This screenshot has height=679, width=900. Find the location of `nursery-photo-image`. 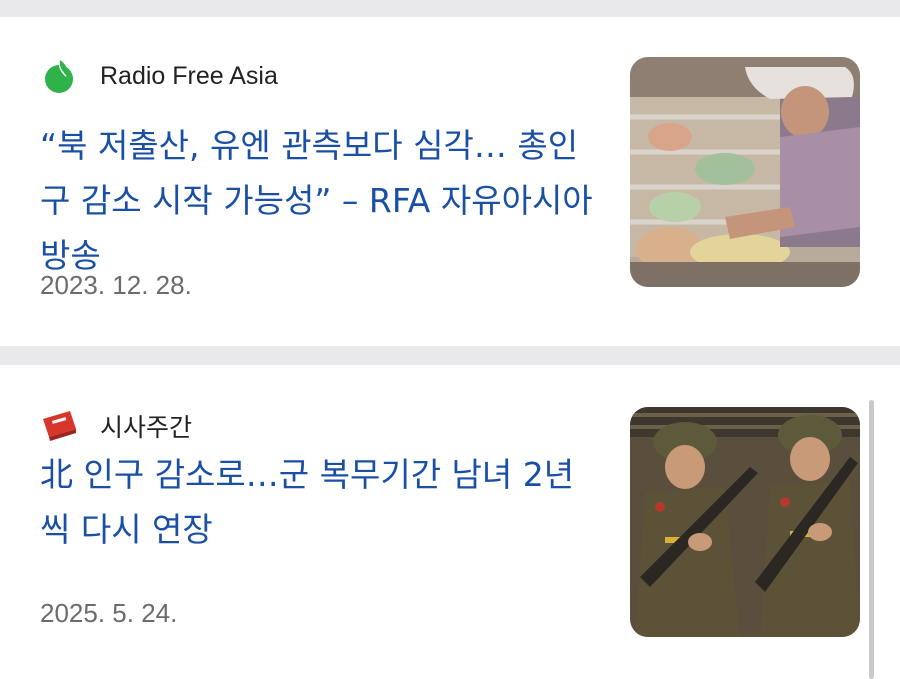

nursery-photo-image is located at coordinates (745, 172).